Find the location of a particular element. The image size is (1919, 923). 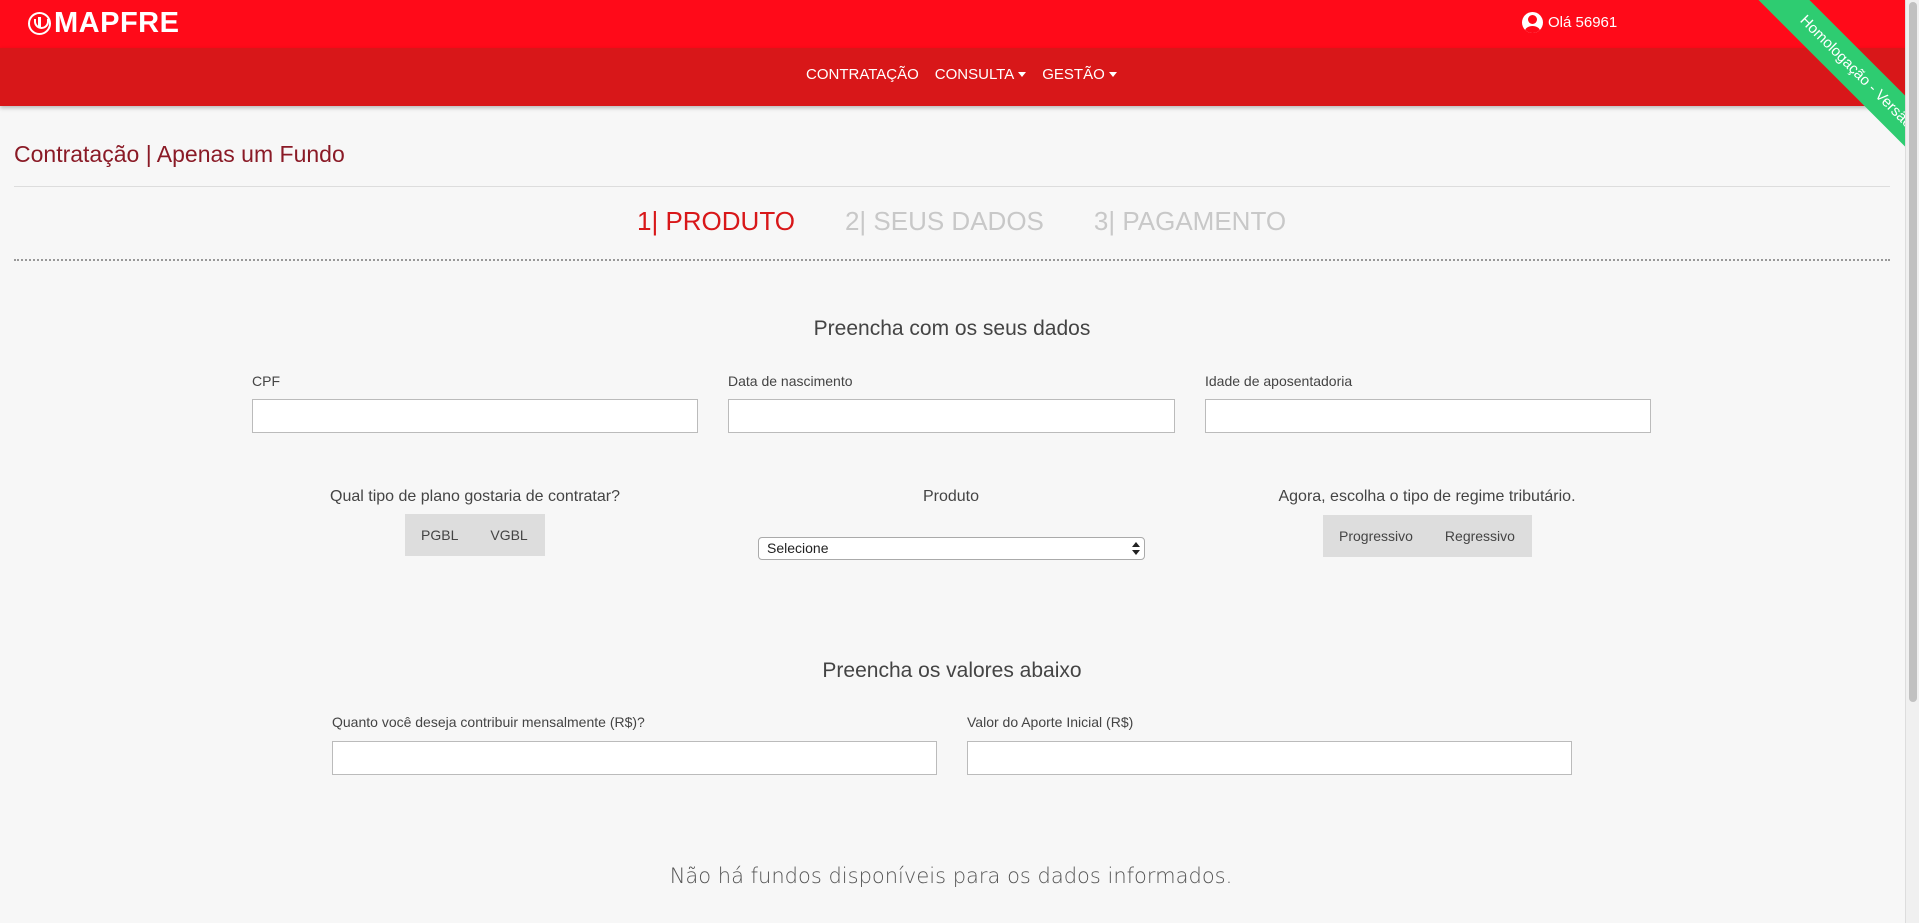

nav-menu: CONTRATAÇÃO CONSULTA GESTÃO is located at coordinates (969, 74).